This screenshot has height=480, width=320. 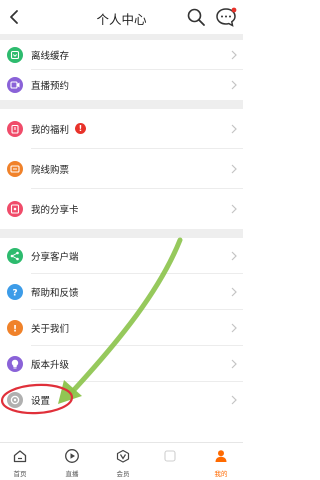 I want to click on menu-item-offline-cache: 离线缓存, so click(x=121, y=55).